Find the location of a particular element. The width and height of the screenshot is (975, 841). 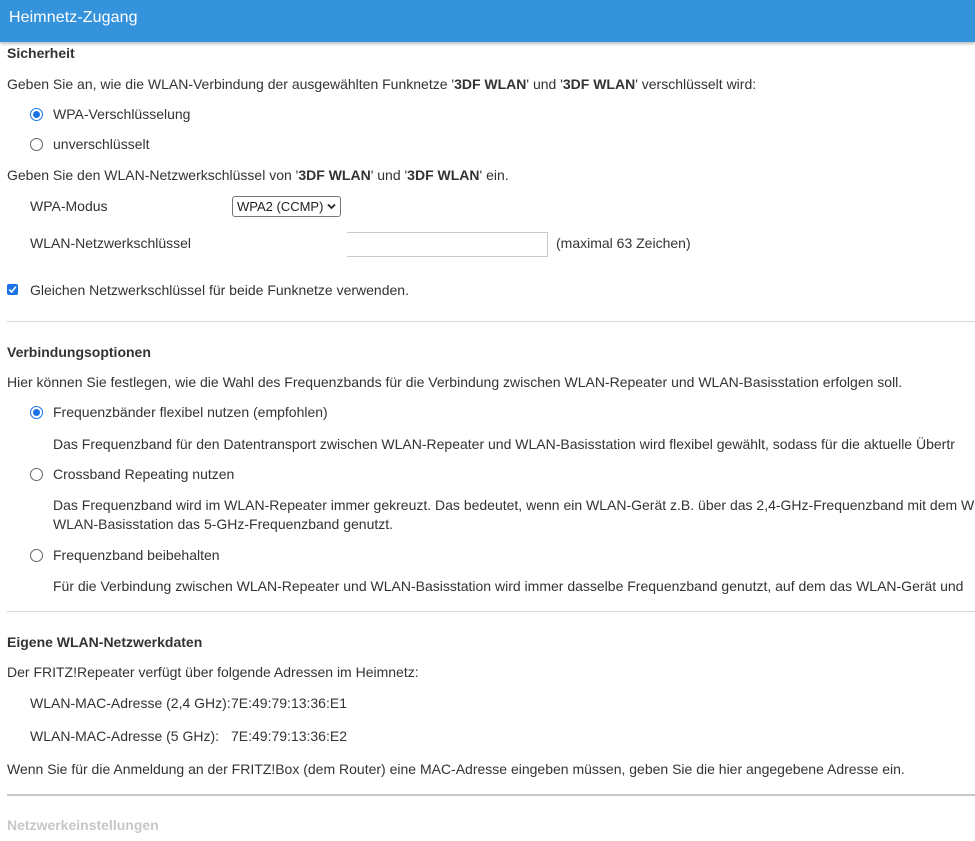

radio-label-unencrypted: unverschlüsselt is located at coordinates (101, 144).